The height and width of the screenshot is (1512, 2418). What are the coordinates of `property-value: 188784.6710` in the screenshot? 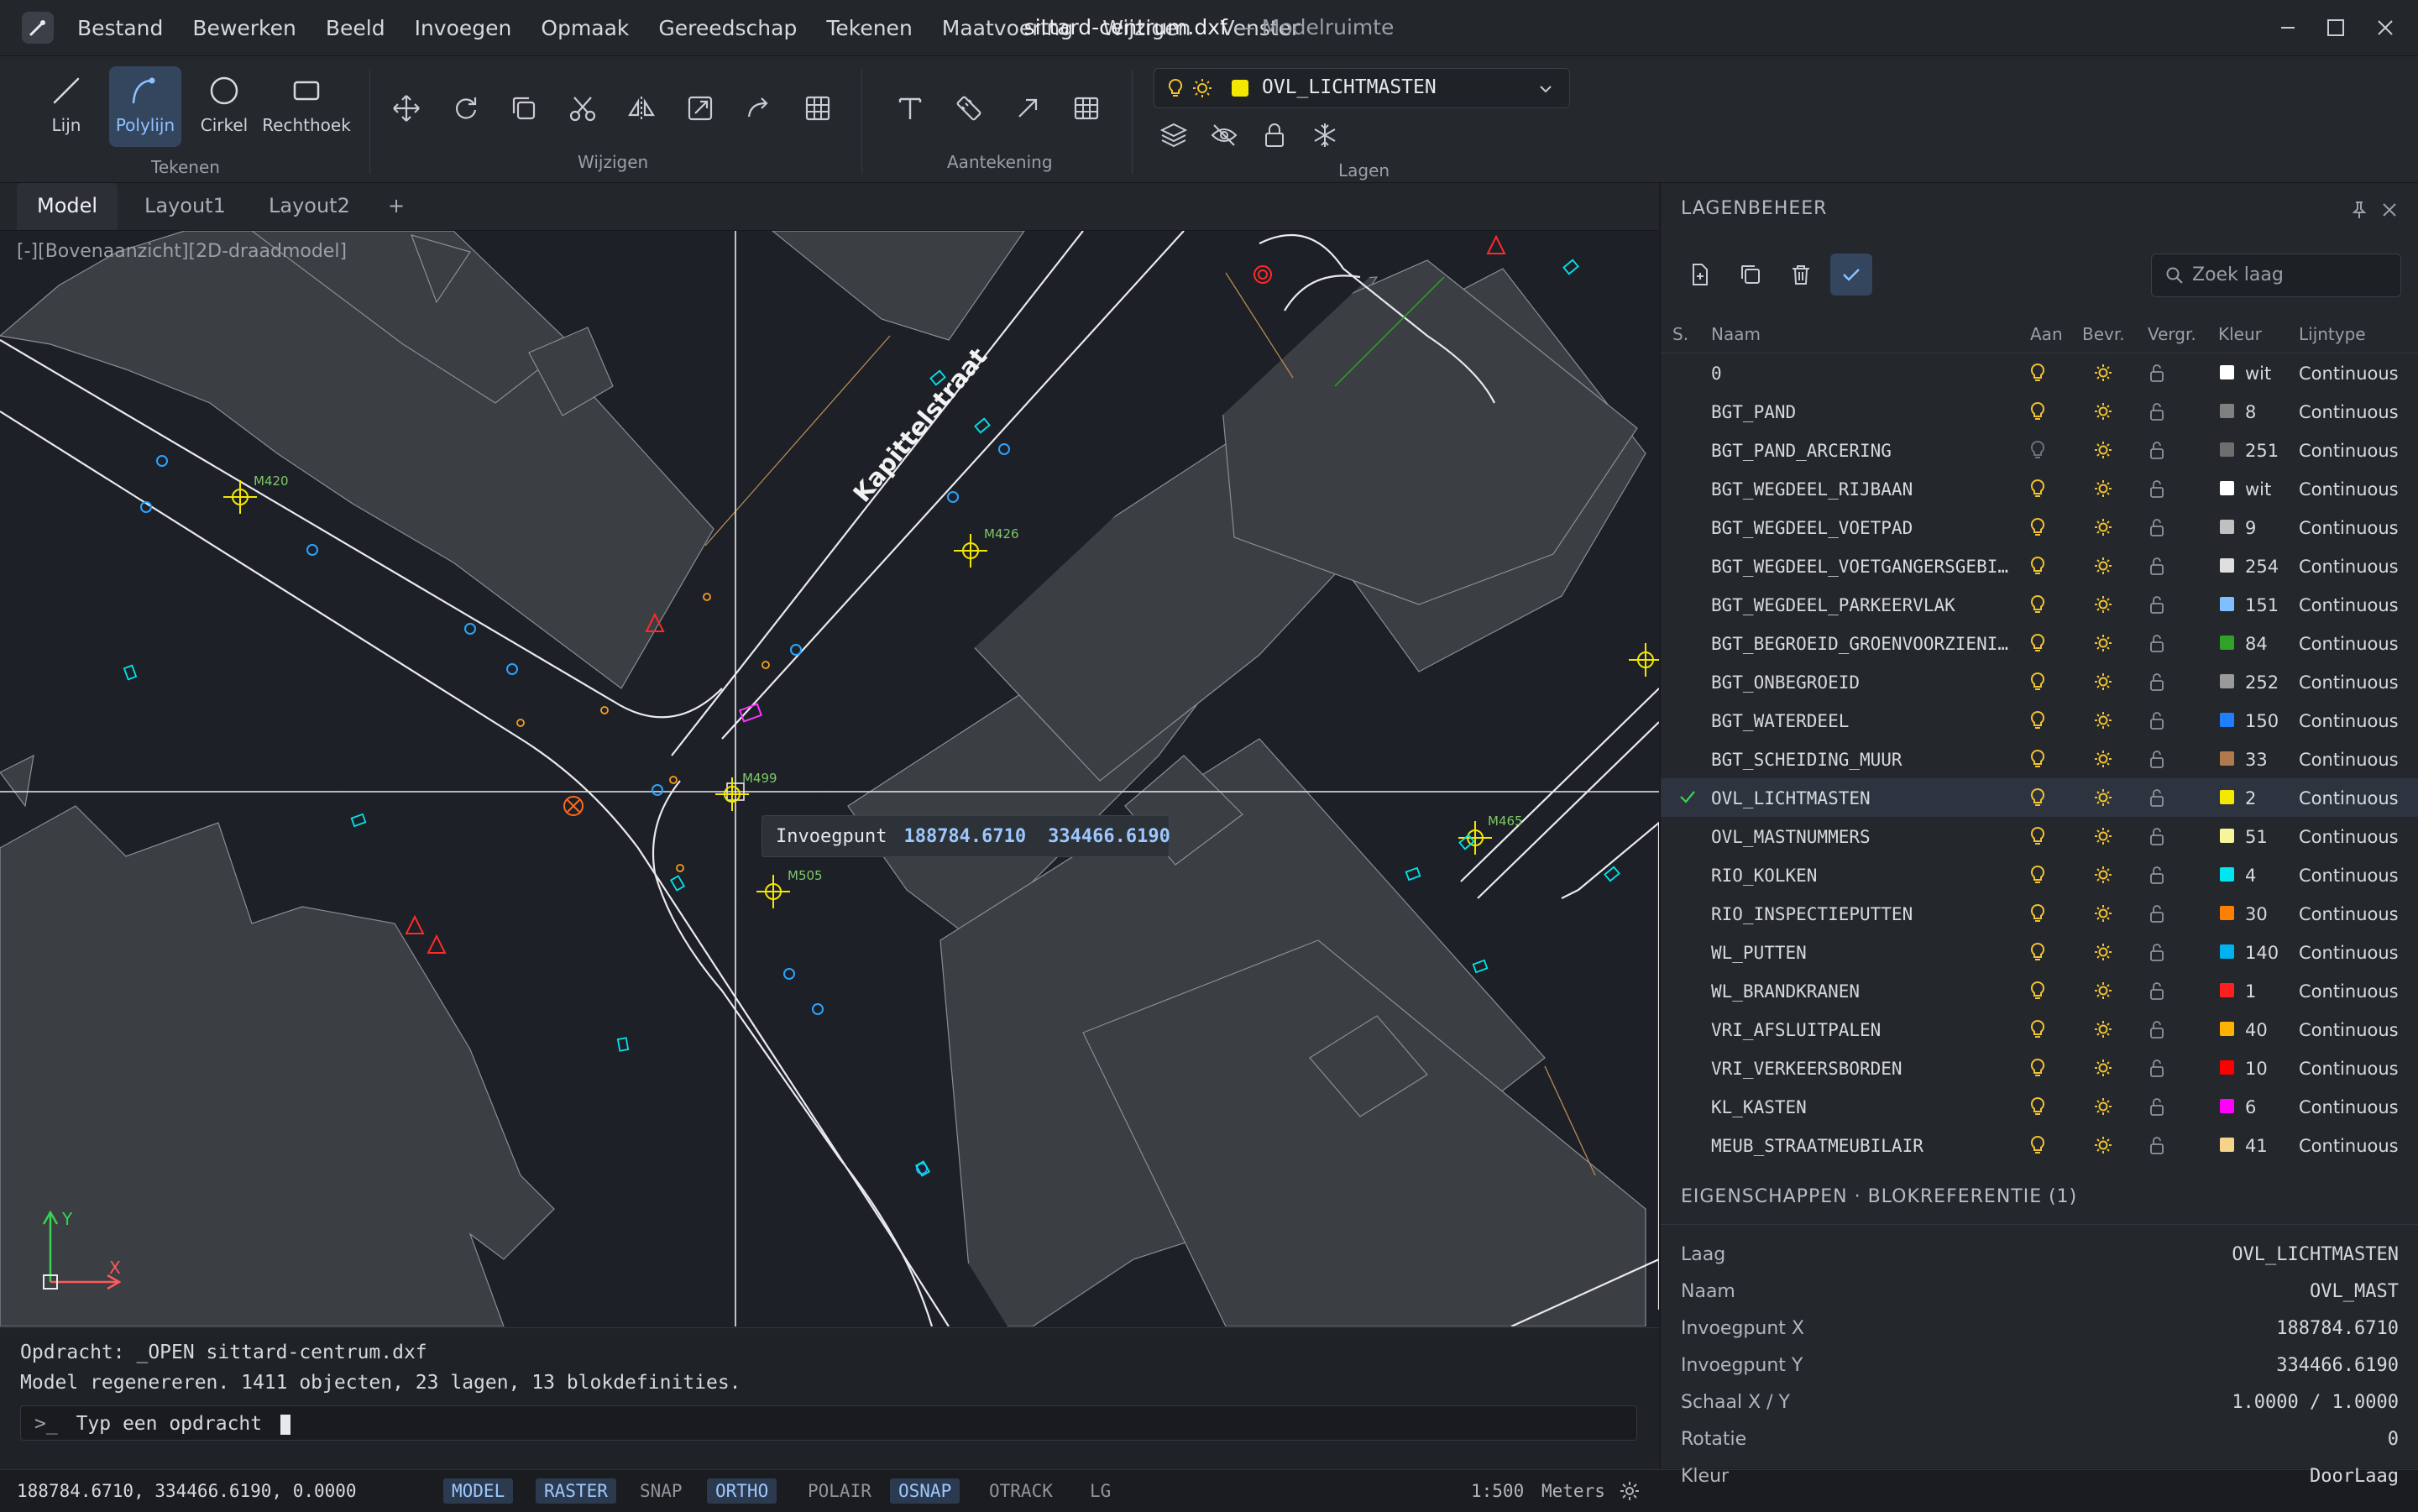 It's located at (2337, 1328).